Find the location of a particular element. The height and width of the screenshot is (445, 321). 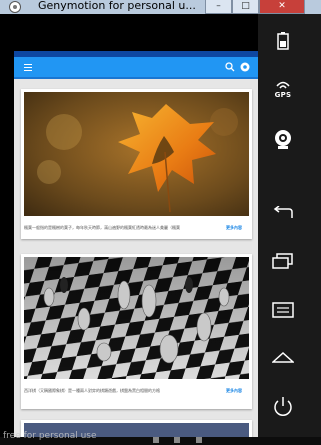

camera-icon is located at coordinates (283, 139).